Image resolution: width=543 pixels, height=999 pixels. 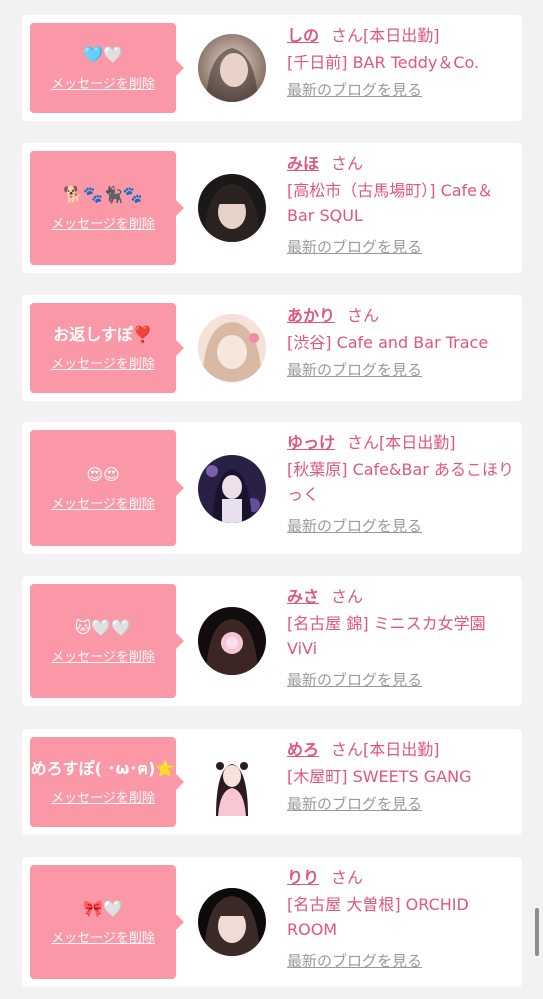 What do you see at coordinates (303, 596) in the screenshot?
I see `cast-name-link: みさ` at bounding box center [303, 596].